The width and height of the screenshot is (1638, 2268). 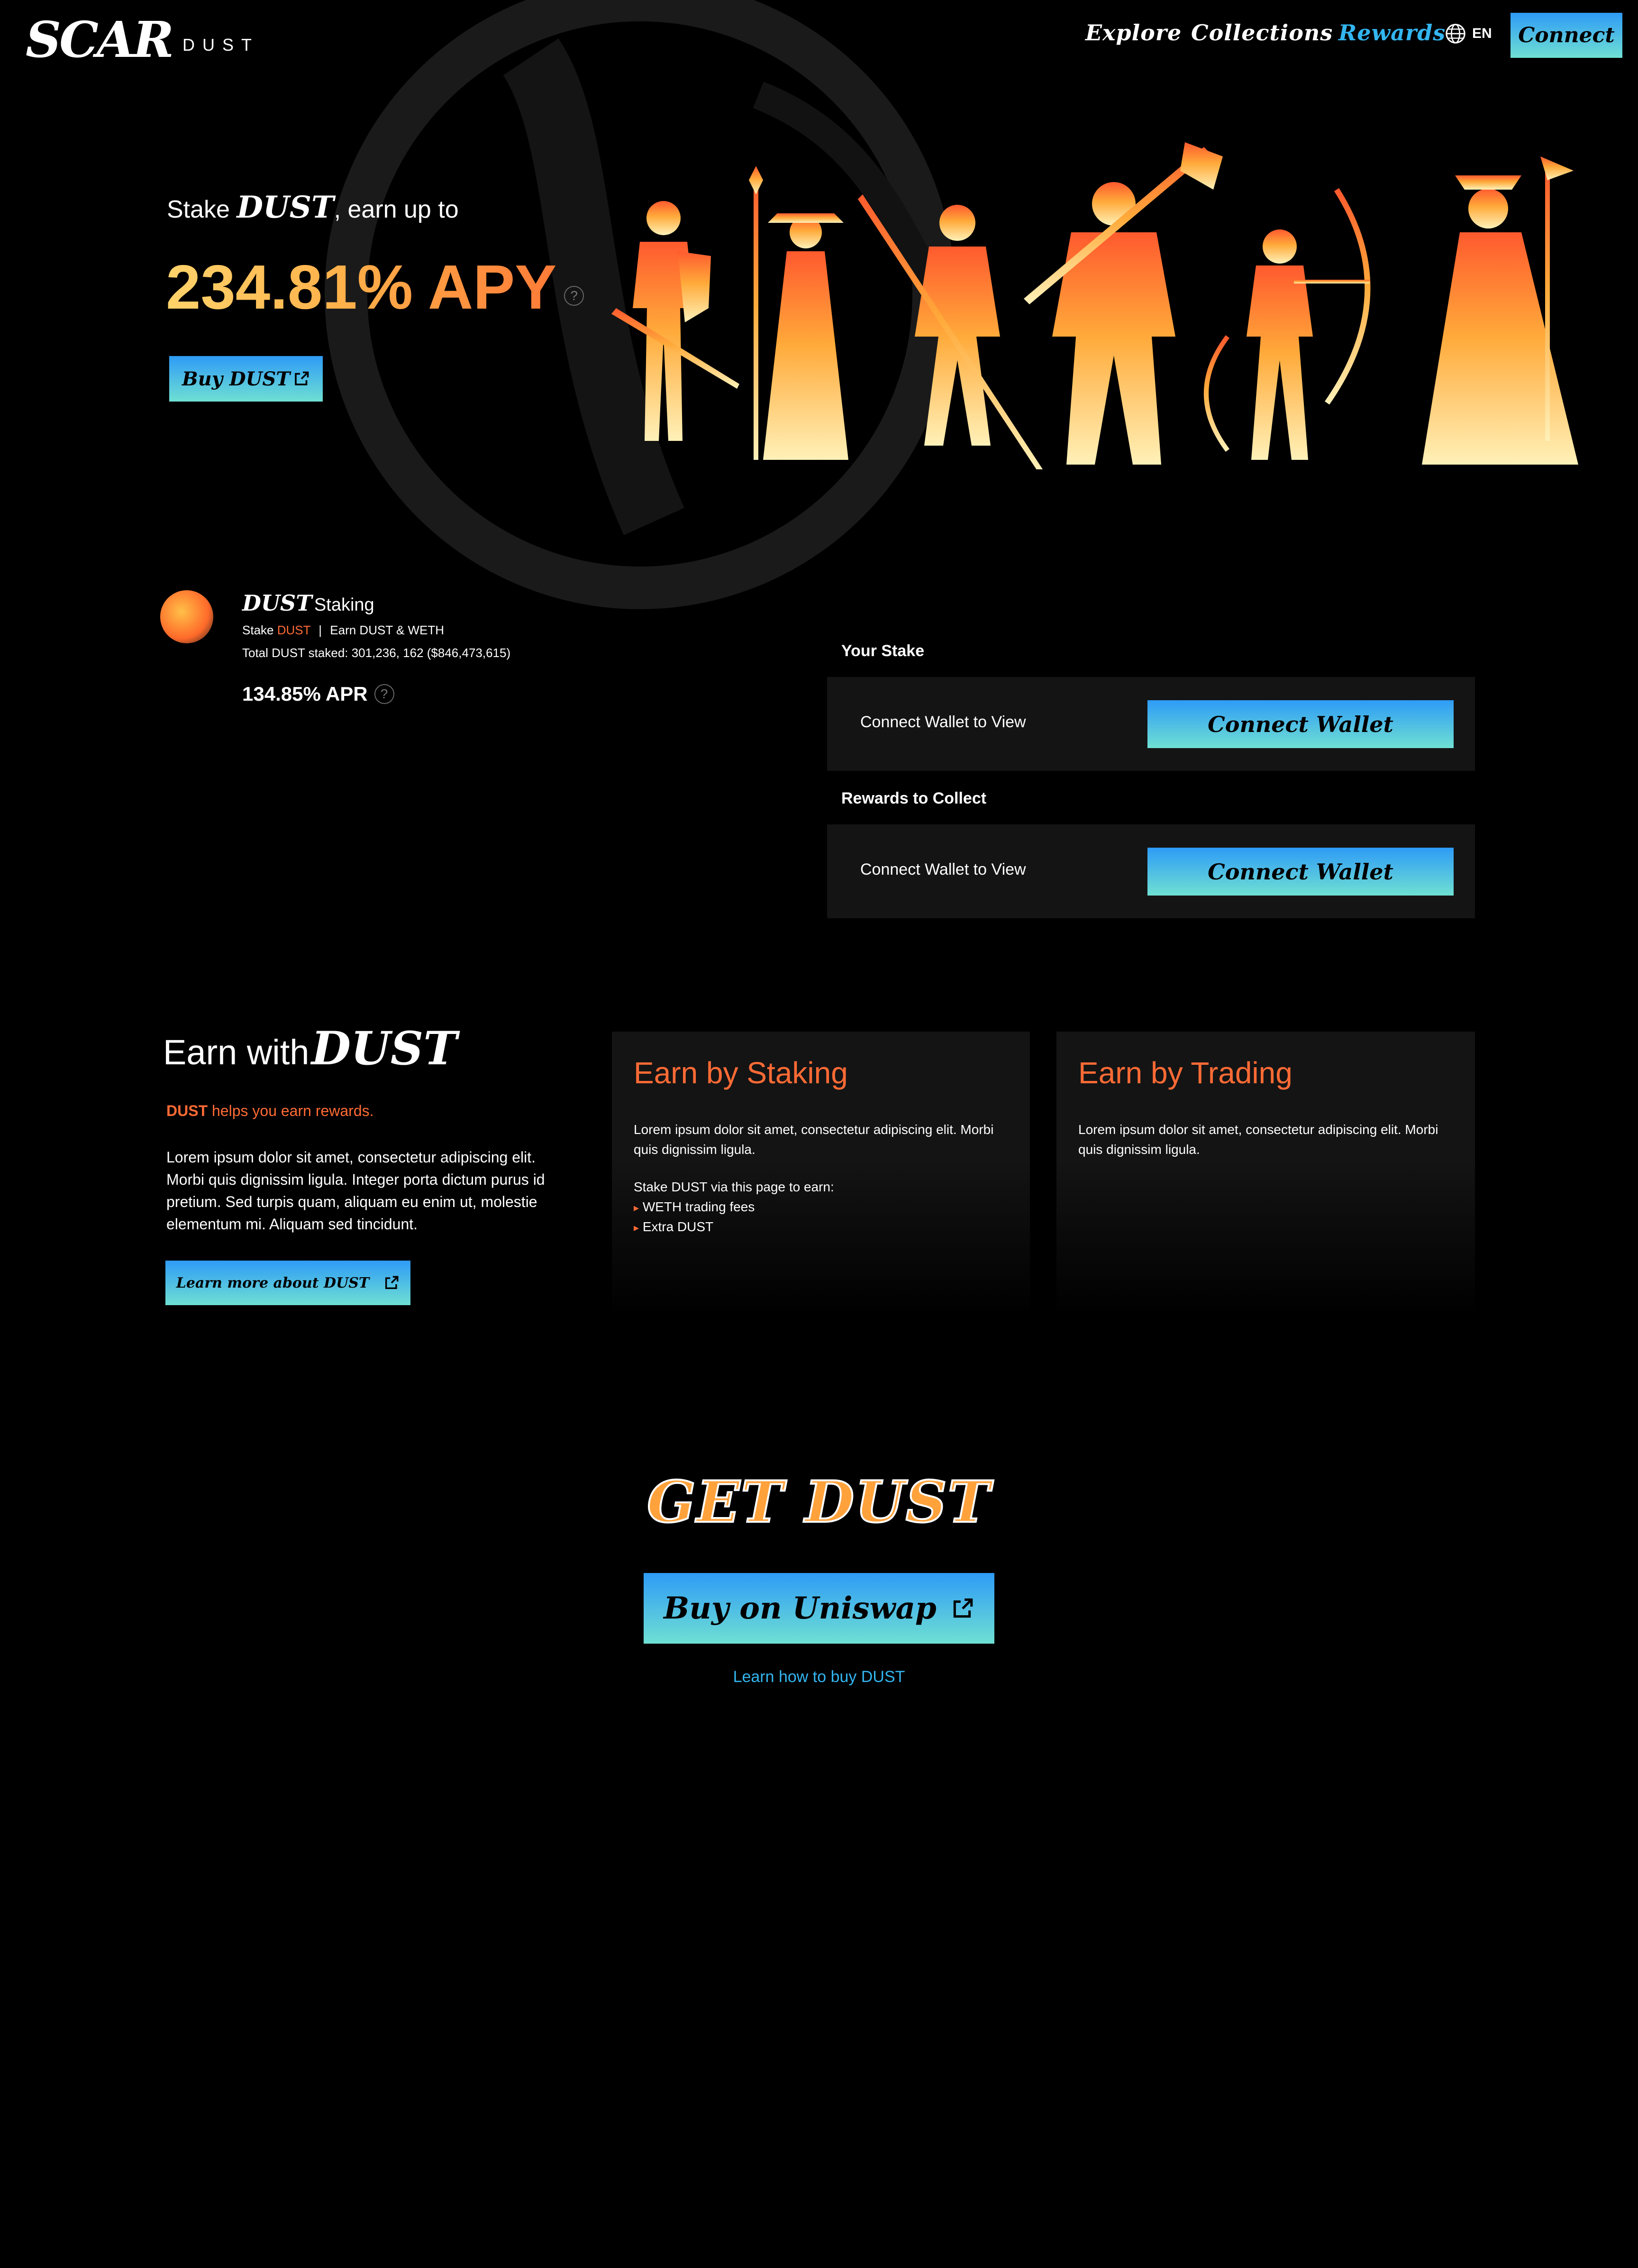 What do you see at coordinates (741, 1073) in the screenshot?
I see `card-title: Earn by Staking` at bounding box center [741, 1073].